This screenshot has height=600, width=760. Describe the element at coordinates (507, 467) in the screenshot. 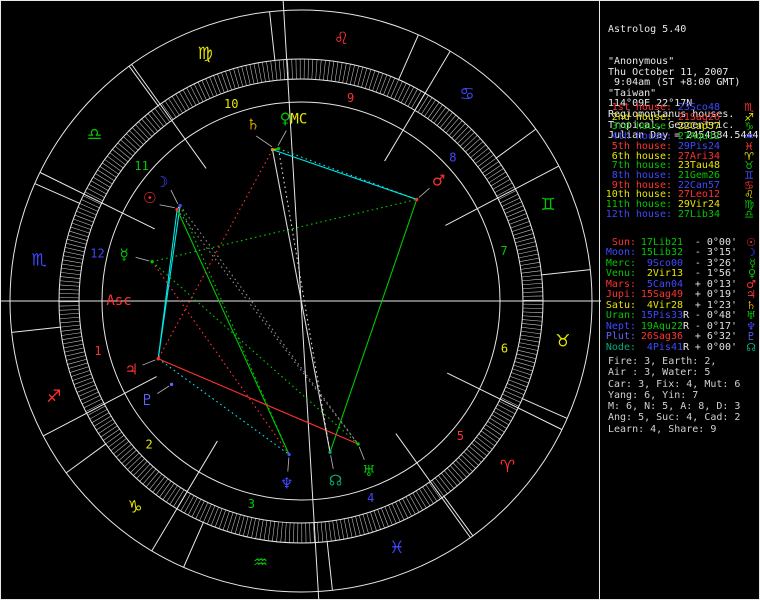

I see `aries-sign-icon: ♈` at that location.